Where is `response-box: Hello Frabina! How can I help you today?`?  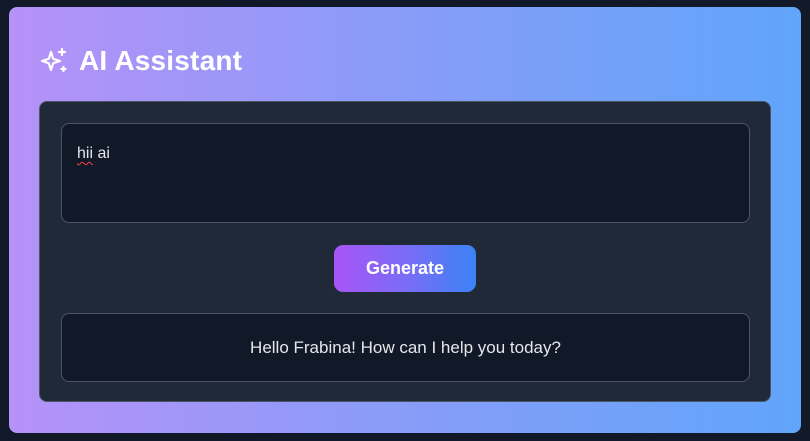 response-box: Hello Frabina! How can I help you today? is located at coordinates (405, 347).